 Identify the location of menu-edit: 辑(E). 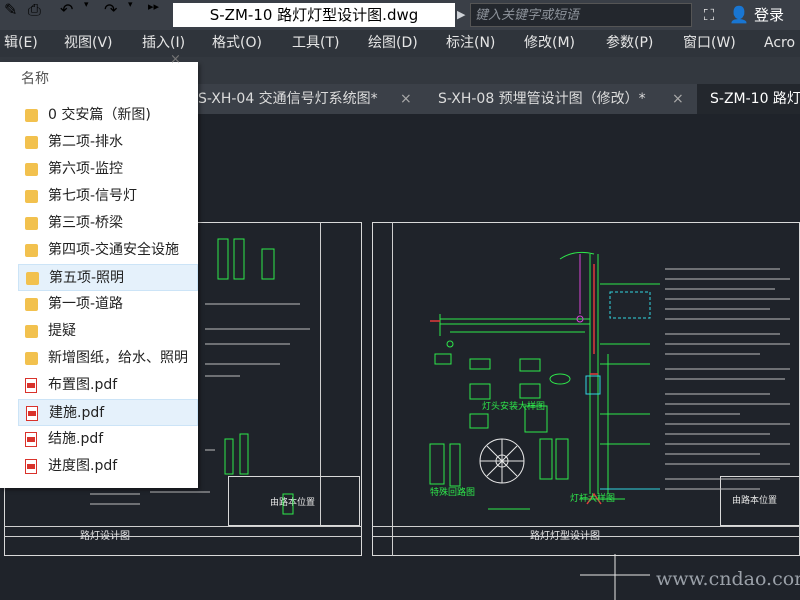
(21, 43).